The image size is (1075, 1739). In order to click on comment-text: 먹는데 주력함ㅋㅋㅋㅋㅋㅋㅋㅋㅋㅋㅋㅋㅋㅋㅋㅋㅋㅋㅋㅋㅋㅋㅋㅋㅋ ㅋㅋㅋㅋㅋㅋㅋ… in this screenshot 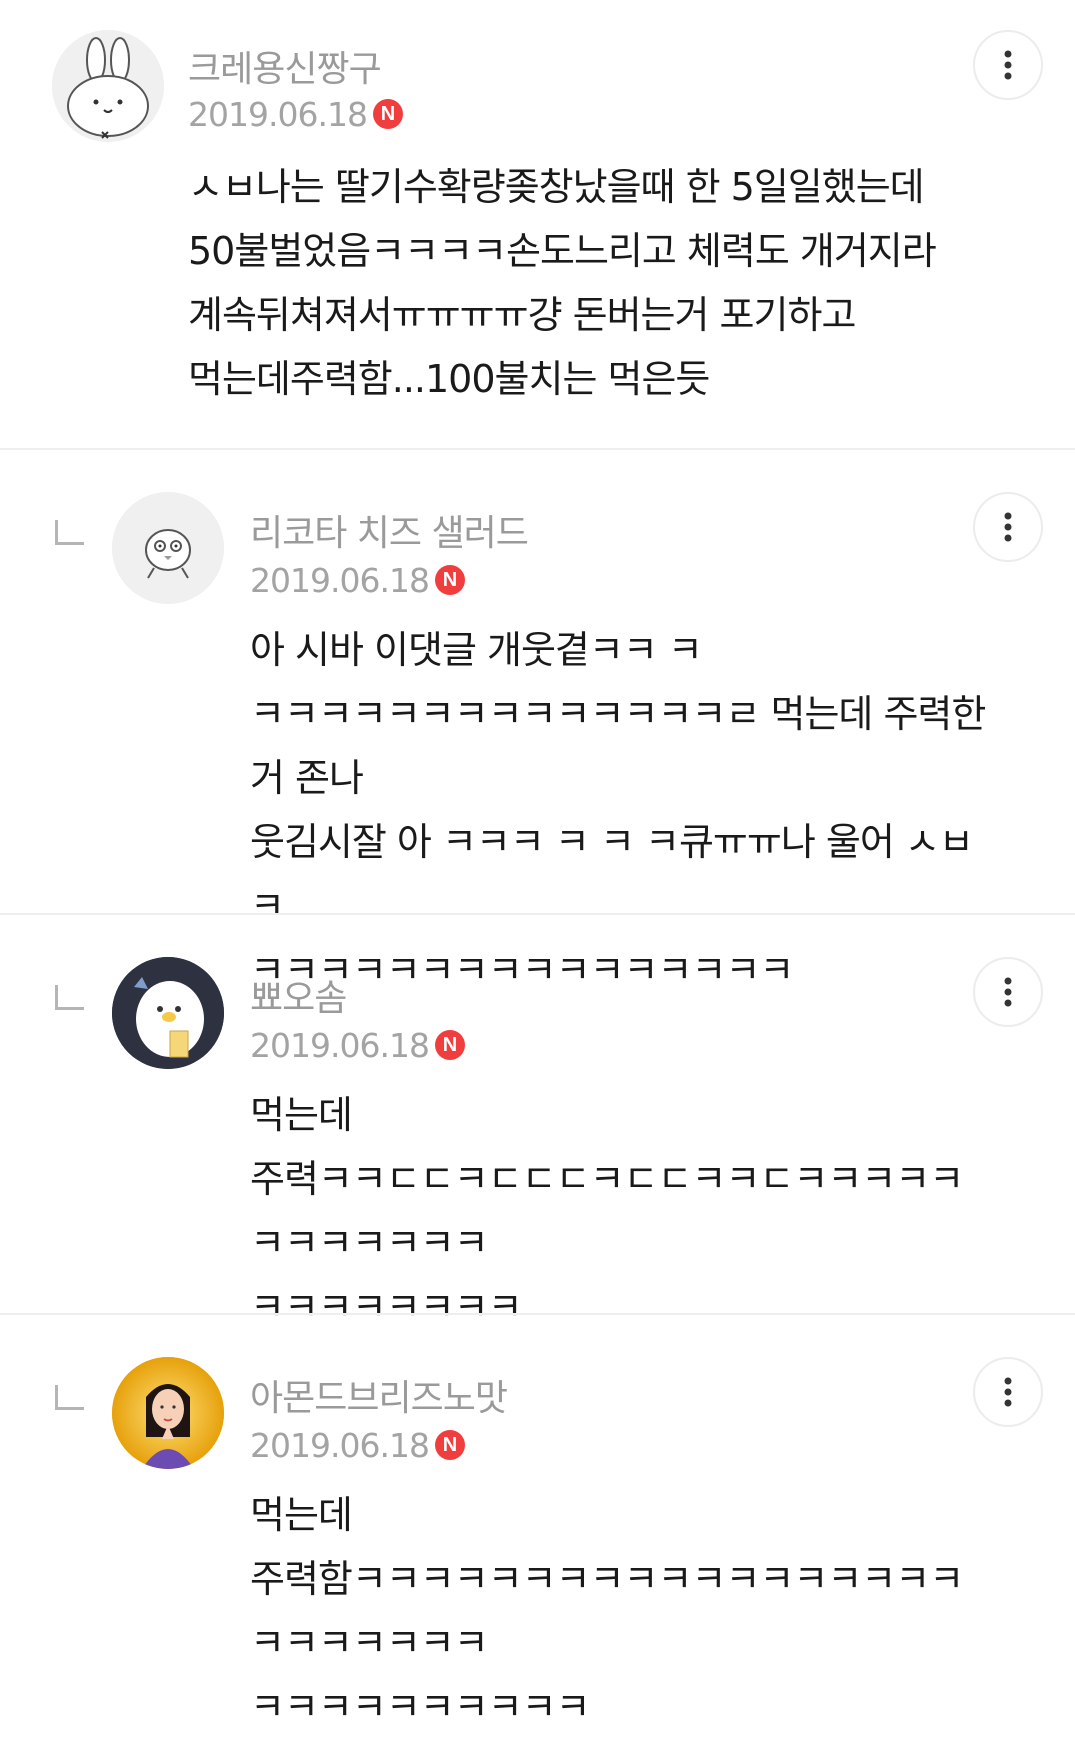, I will do `click(607, 1611)`.